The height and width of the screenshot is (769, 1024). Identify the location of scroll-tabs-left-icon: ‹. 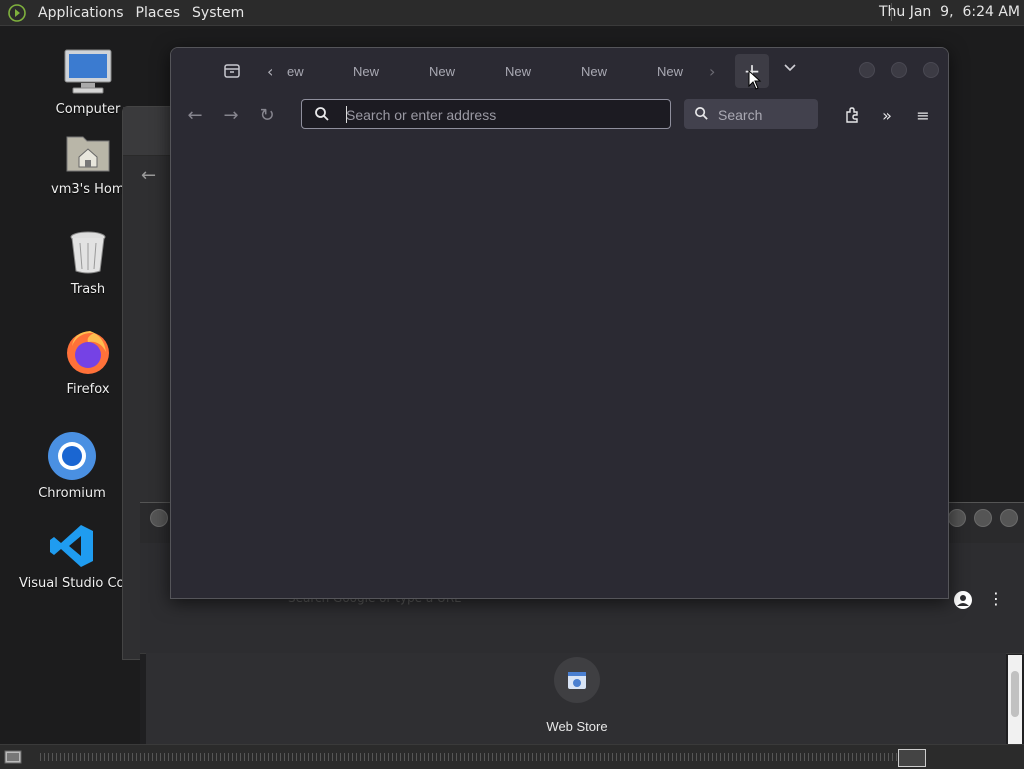
(270, 71).